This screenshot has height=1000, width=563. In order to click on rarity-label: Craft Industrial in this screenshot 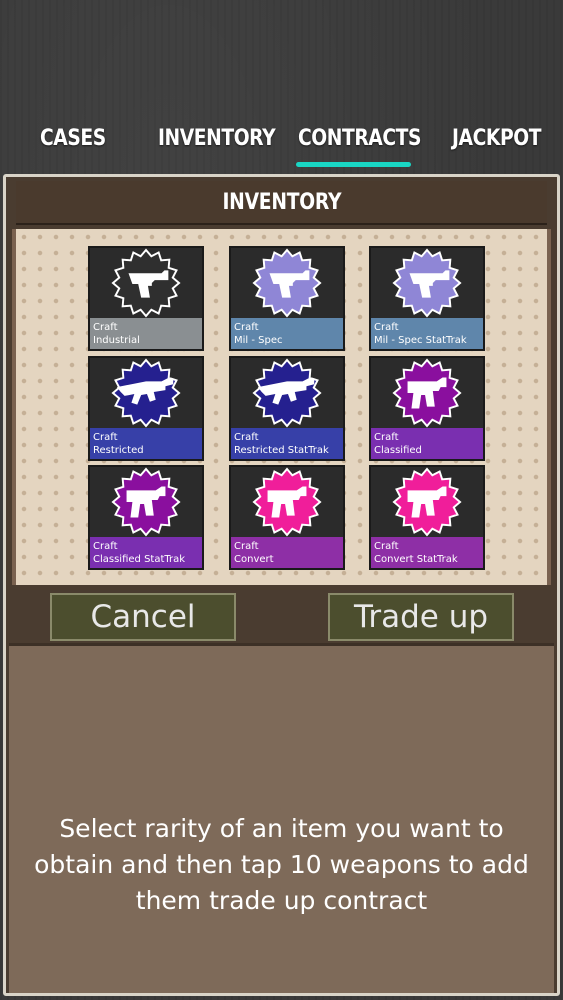, I will do `click(146, 333)`.